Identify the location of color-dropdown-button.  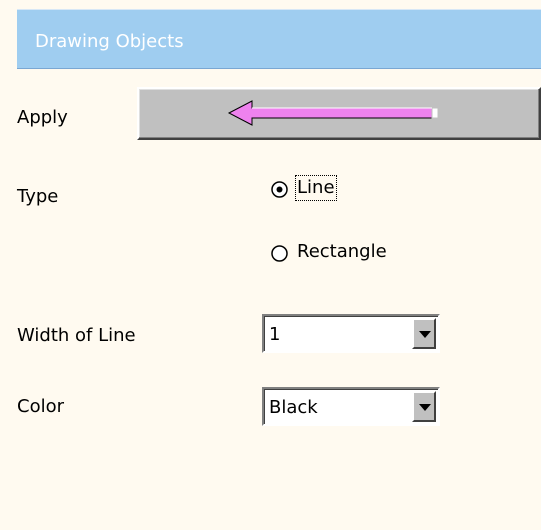
(424, 406).